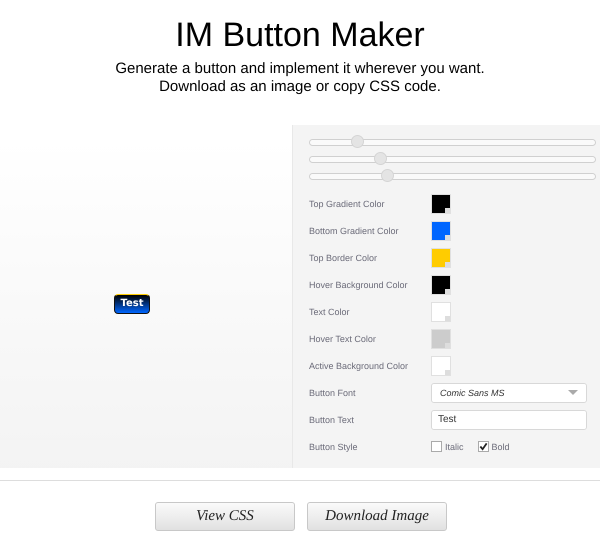  Describe the element at coordinates (343, 339) in the screenshot. I see `field-label: Hover Text Color` at that location.